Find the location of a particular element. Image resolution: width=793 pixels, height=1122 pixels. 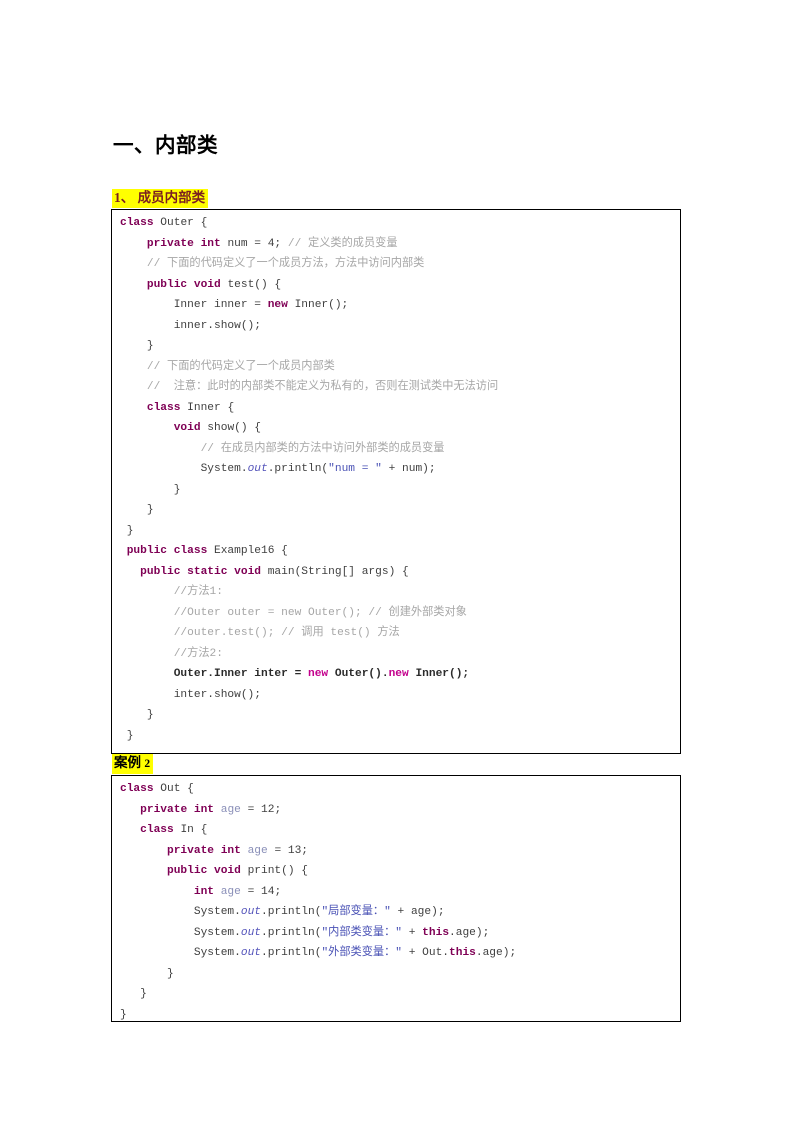

code-token: //outer.test(); // 调用 test() 方法 is located at coordinates (286, 633).